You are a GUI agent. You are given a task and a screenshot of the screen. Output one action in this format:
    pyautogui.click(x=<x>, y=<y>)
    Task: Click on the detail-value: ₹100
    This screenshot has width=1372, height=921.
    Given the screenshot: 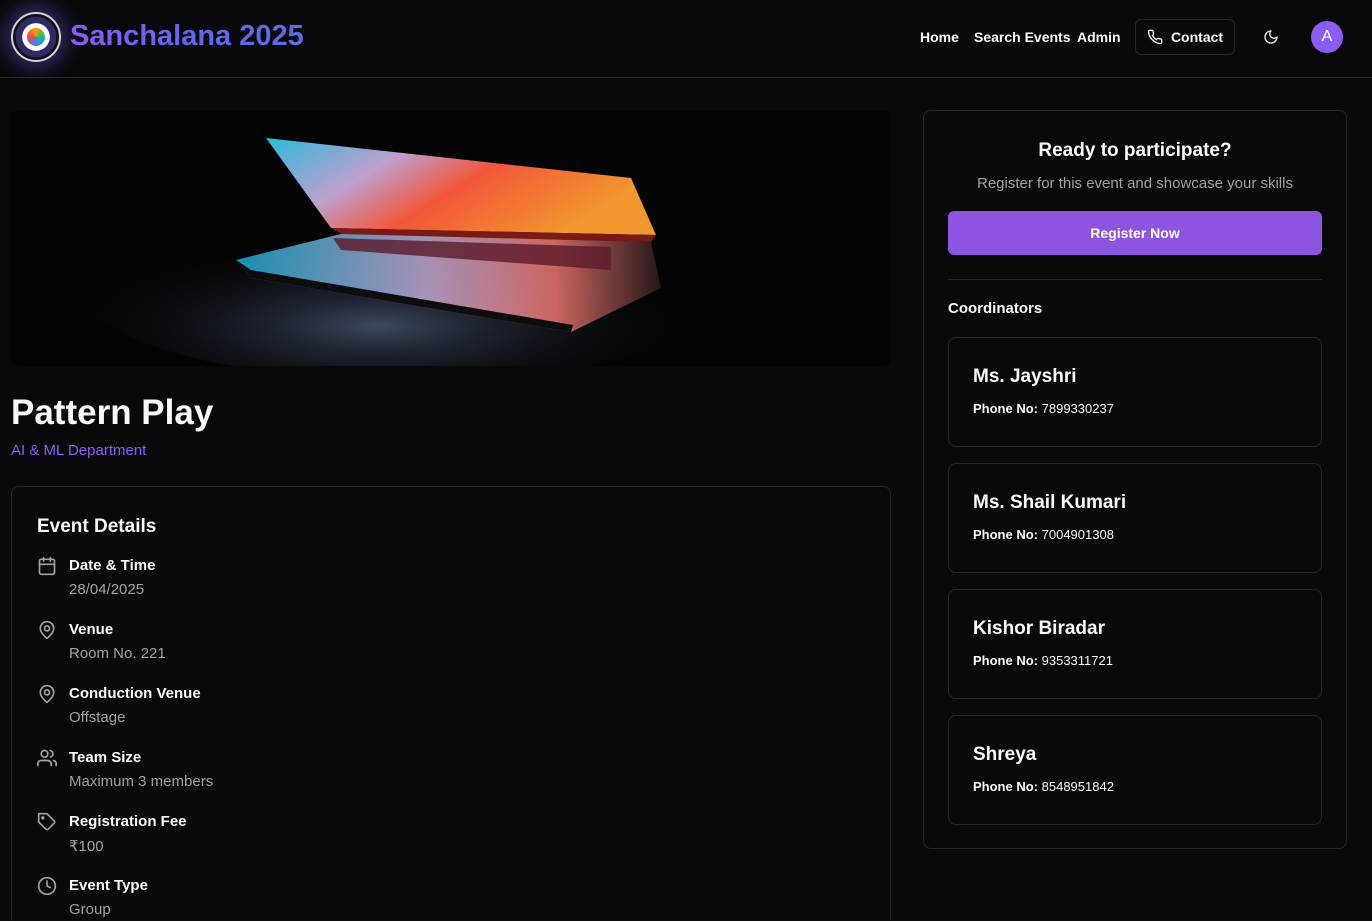 What is the action you would take?
    pyautogui.click(x=86, y=846)
    